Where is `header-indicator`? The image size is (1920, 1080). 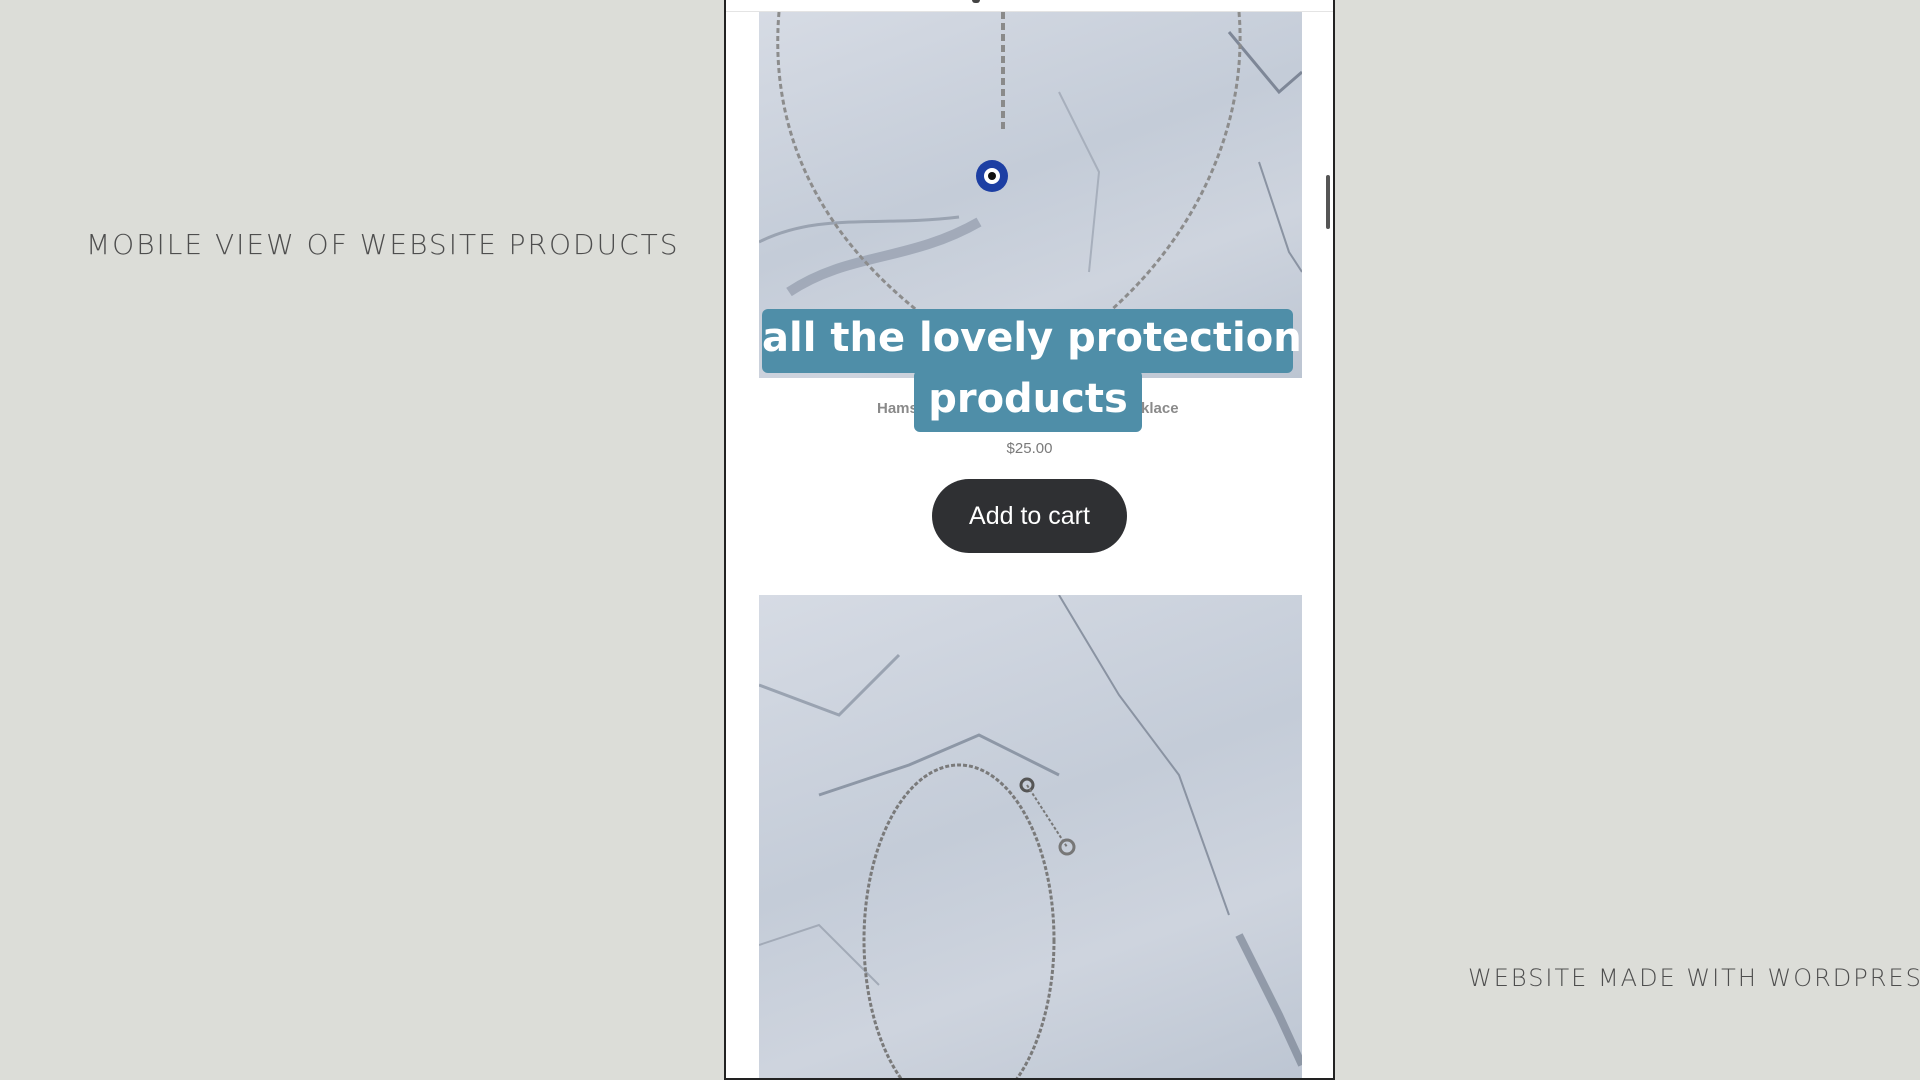 header-indicator is located at coordinates (976, 1).